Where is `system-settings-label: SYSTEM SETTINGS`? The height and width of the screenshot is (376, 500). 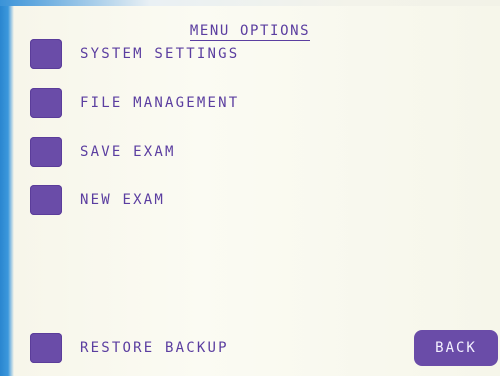
system-settings-label: SYSTEM SETTINGS is located at coordinates (160, 54).